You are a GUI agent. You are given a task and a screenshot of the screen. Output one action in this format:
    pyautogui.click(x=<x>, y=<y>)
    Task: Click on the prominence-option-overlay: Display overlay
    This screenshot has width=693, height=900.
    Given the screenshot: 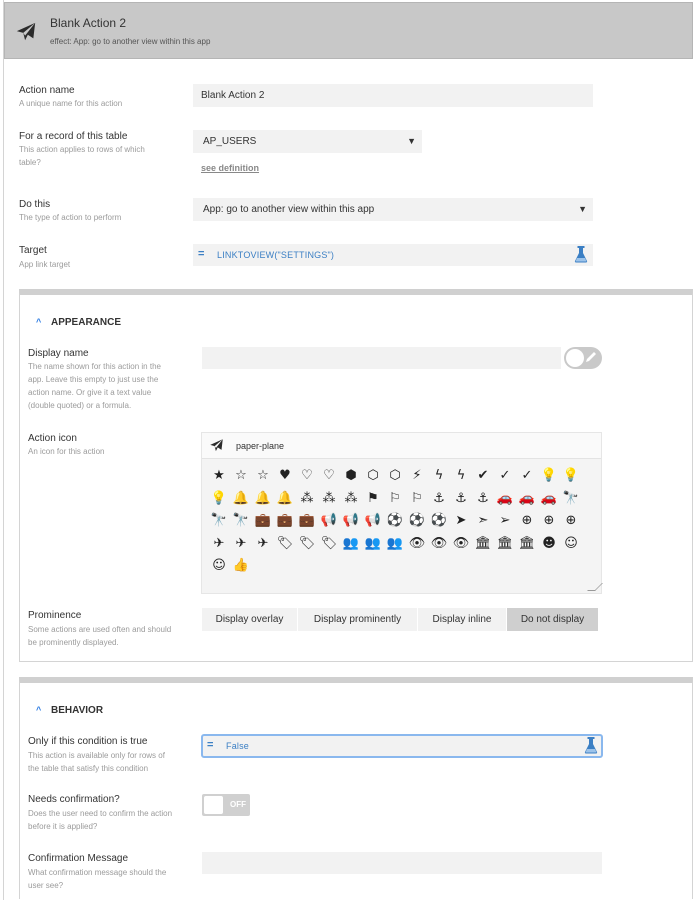 What is the action you would take?
    pyautogui.click(x=250, y=619)
    